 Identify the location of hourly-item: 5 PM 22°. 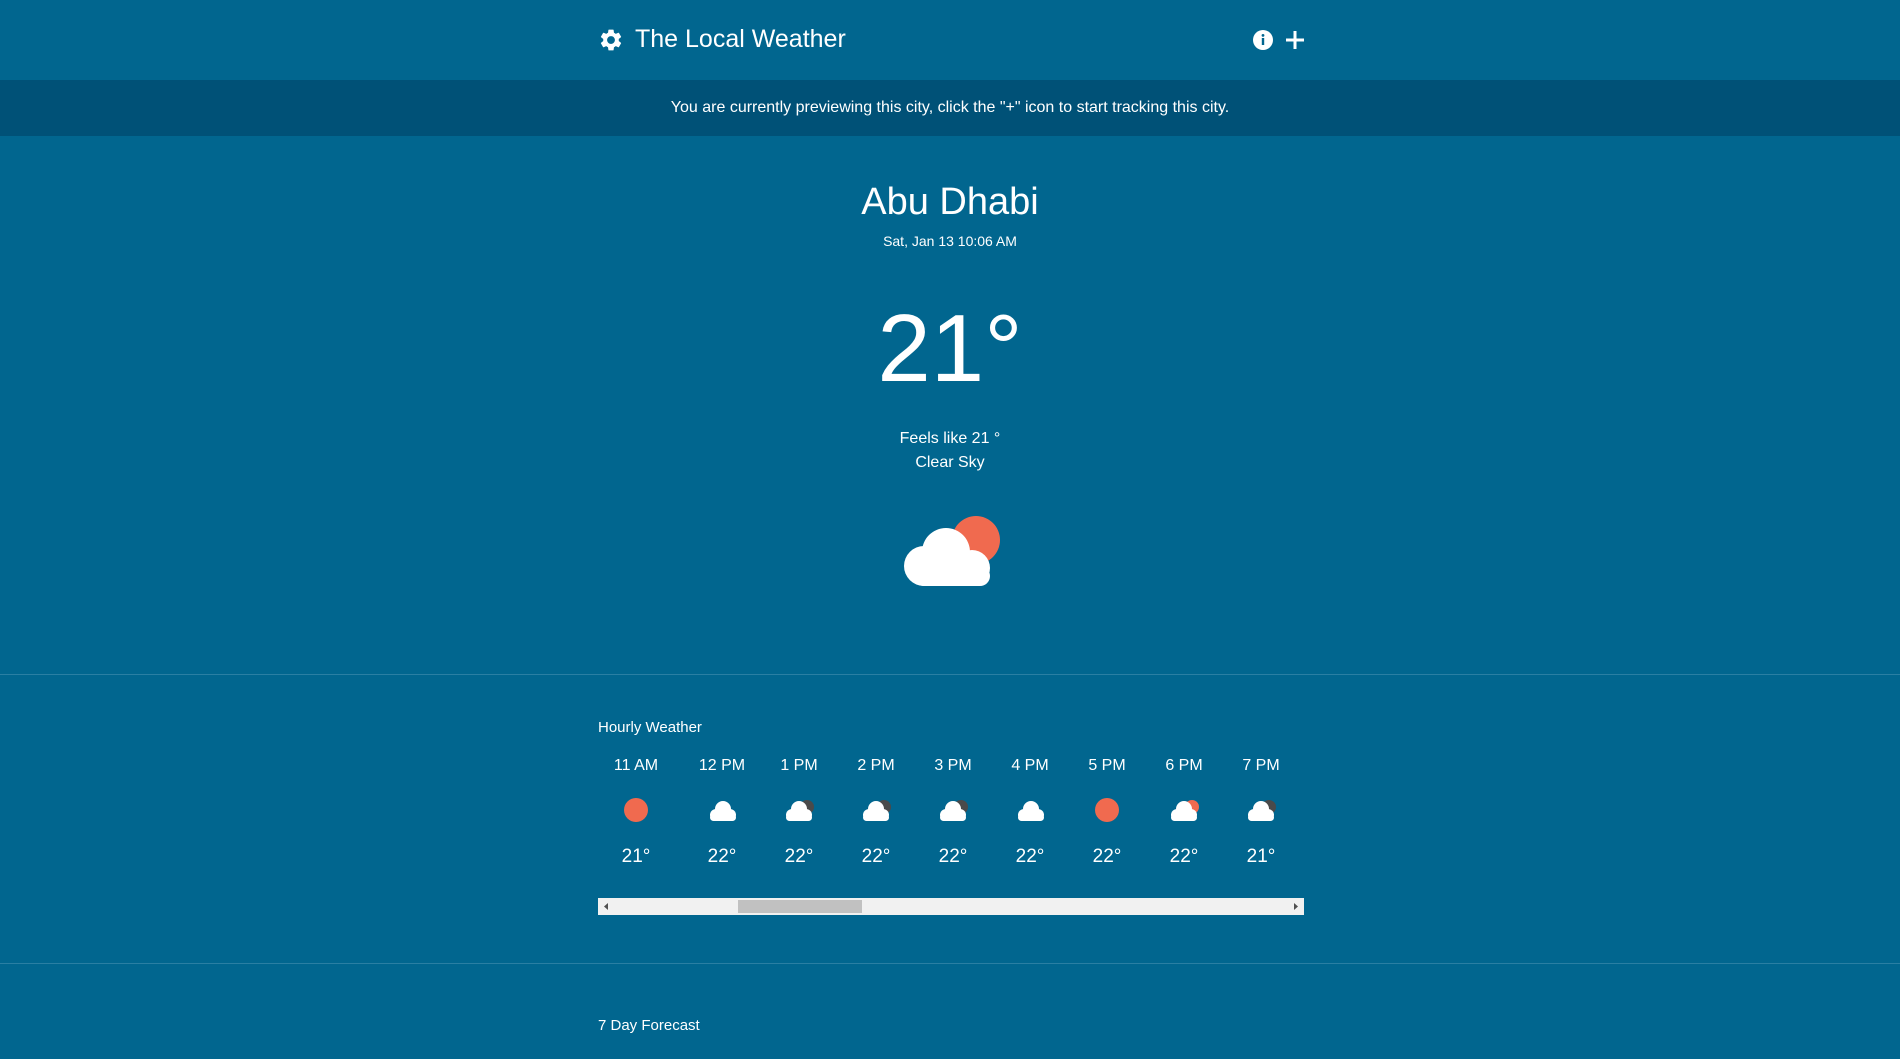
(1107, 811).